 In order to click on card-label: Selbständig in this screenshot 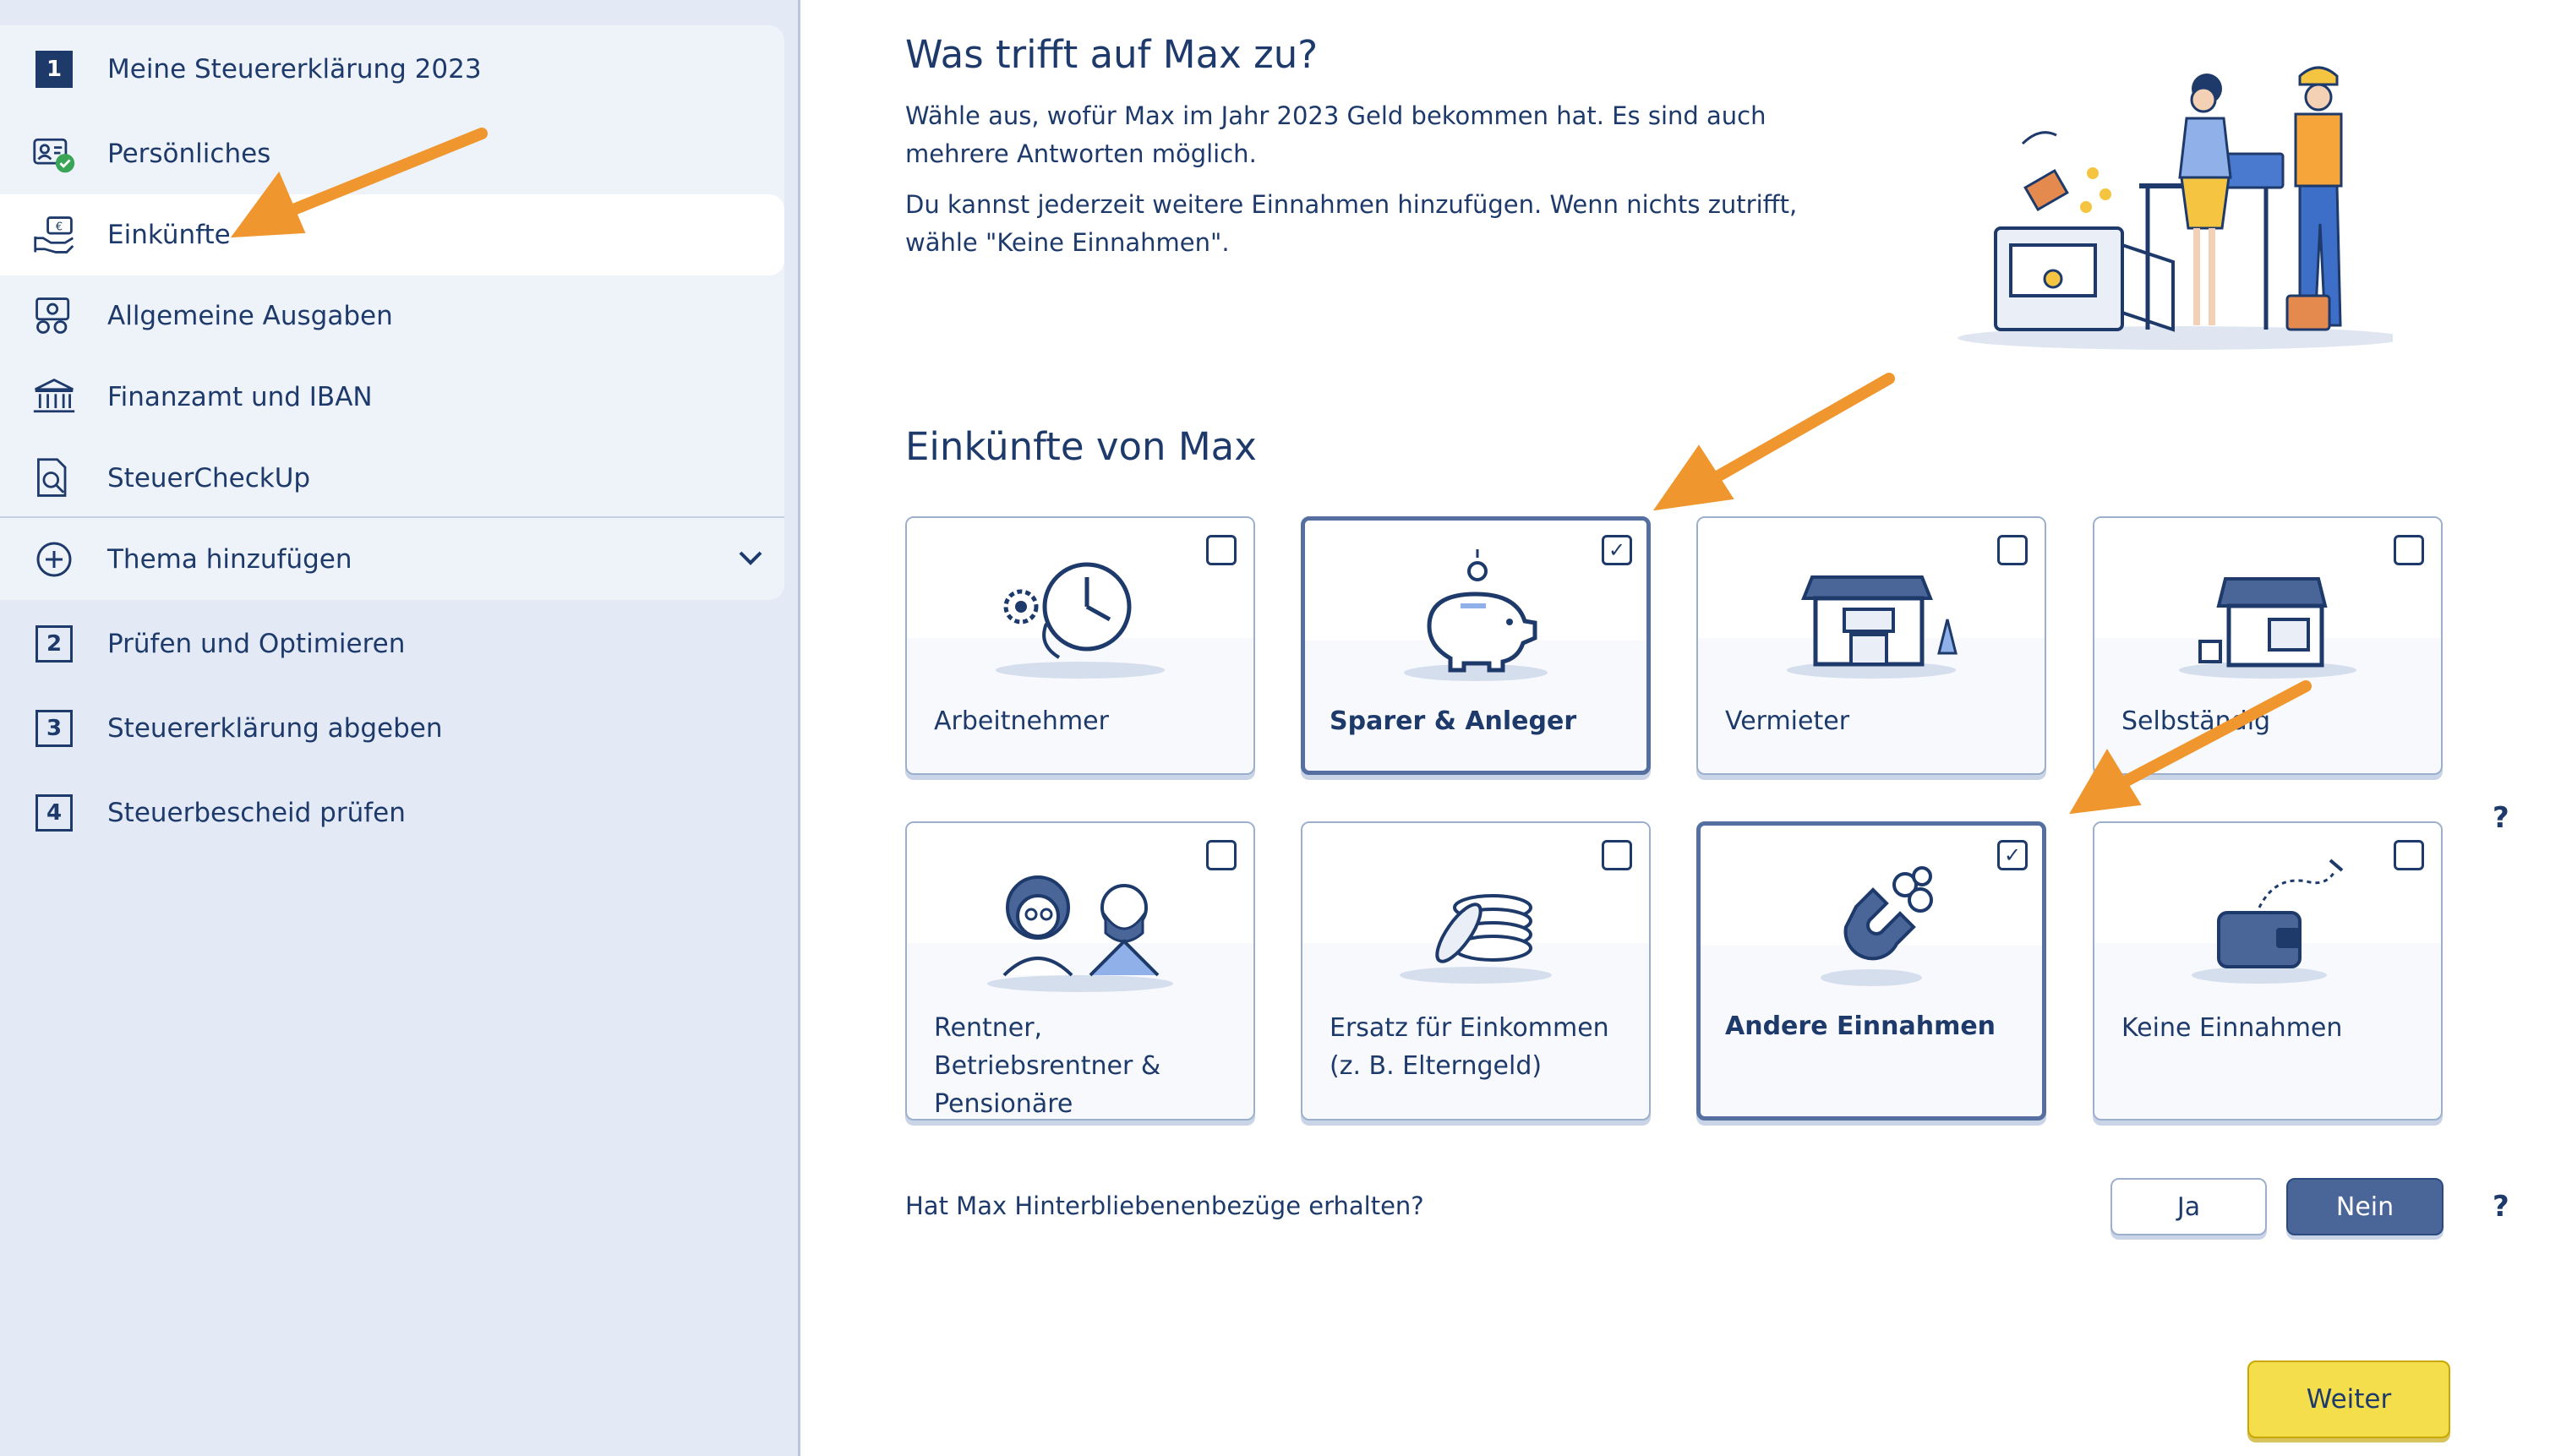, I will do `click(2196, 721)`.